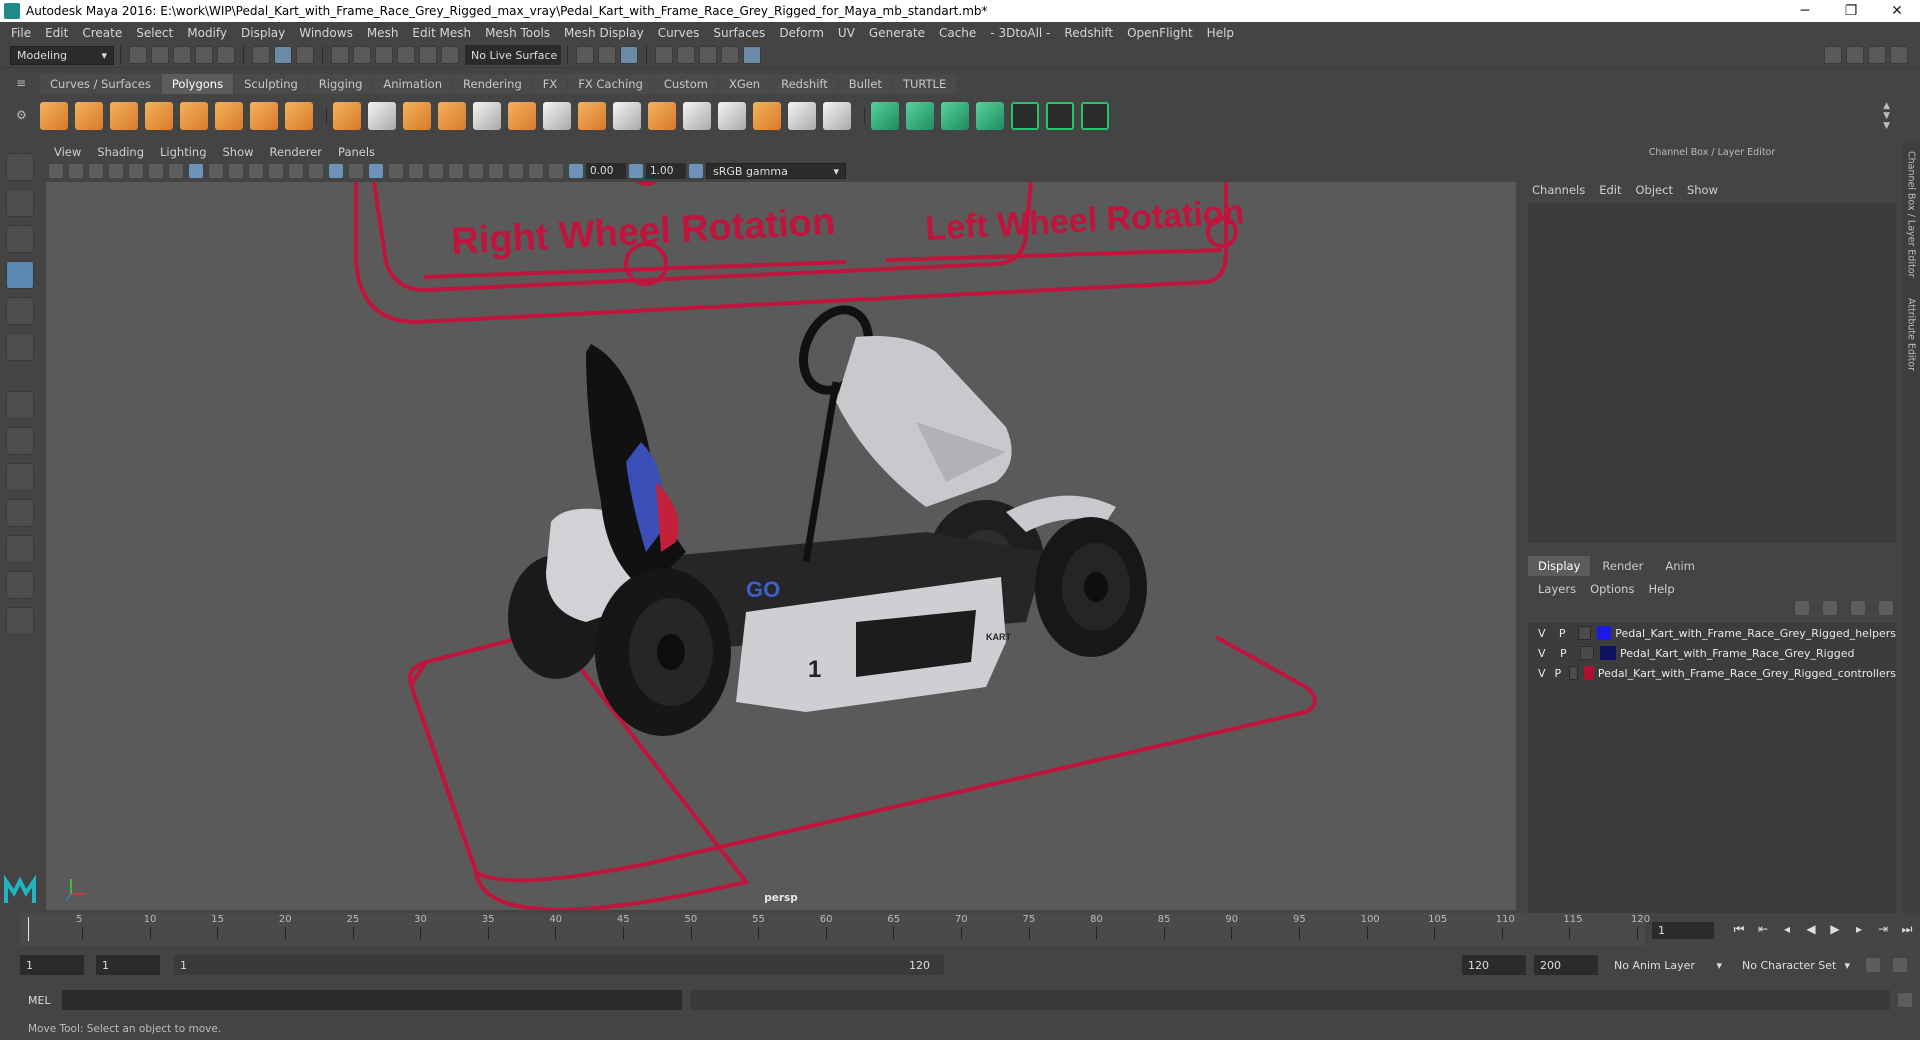 This screenshot has height=1040, width=1920. Describe the element at coordinates (686, 55) in the screenshot. I see `render-settings-icon` at that location.